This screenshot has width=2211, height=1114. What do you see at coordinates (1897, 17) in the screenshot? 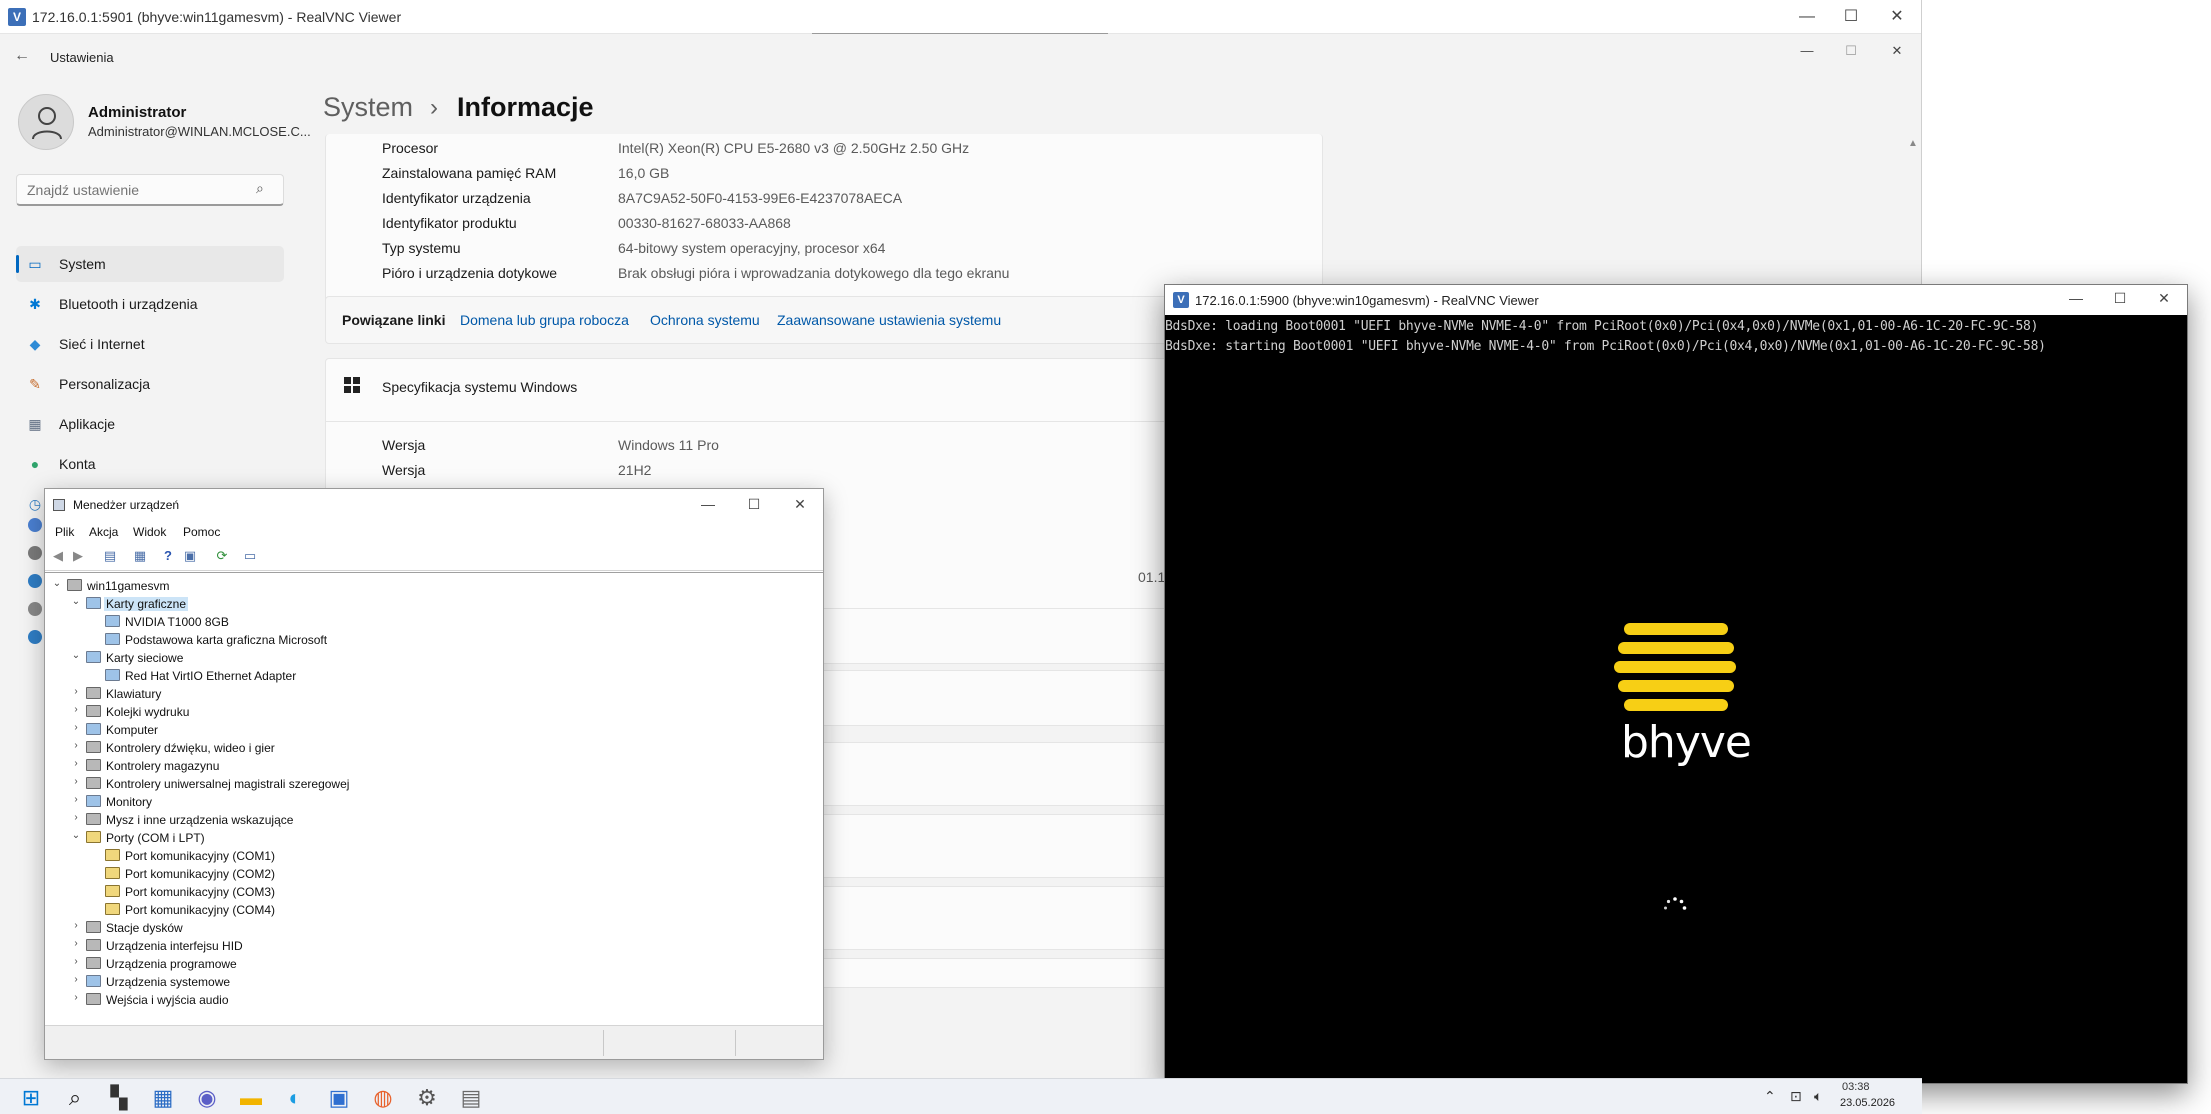
I see `vnc1-close-button: ✕` at bounding box center [1897, 17].